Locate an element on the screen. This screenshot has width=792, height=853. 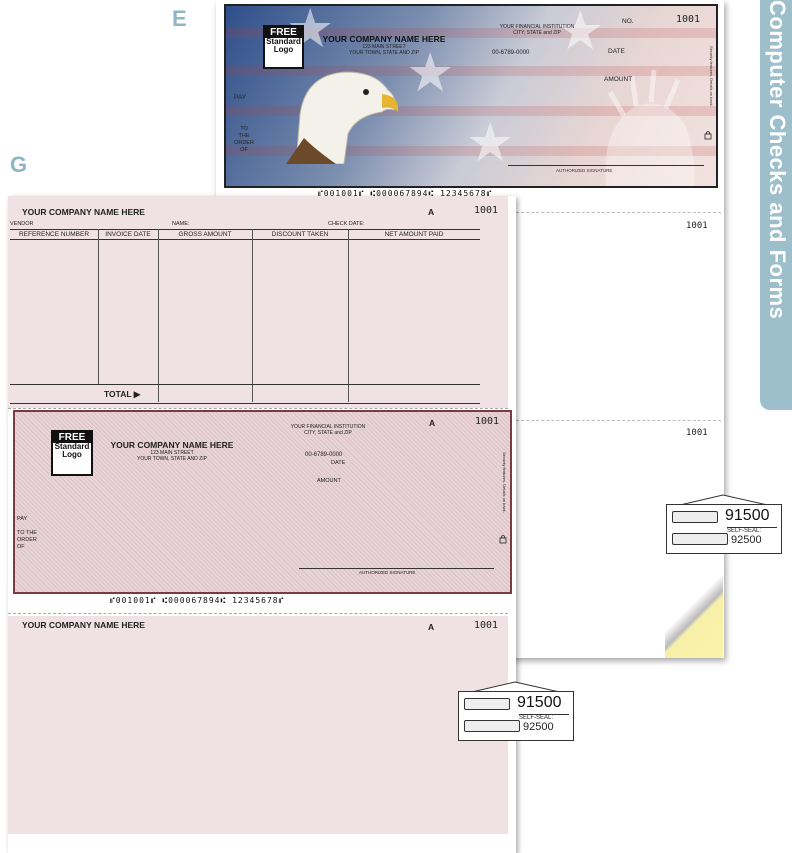
check-number-g: 1001 is located at coordinates (487, 421).